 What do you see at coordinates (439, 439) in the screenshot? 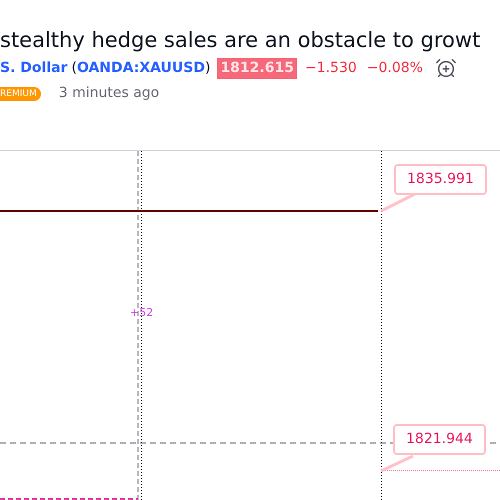
I see `price-callout: 1821.944` at bounding box center [439, 439].